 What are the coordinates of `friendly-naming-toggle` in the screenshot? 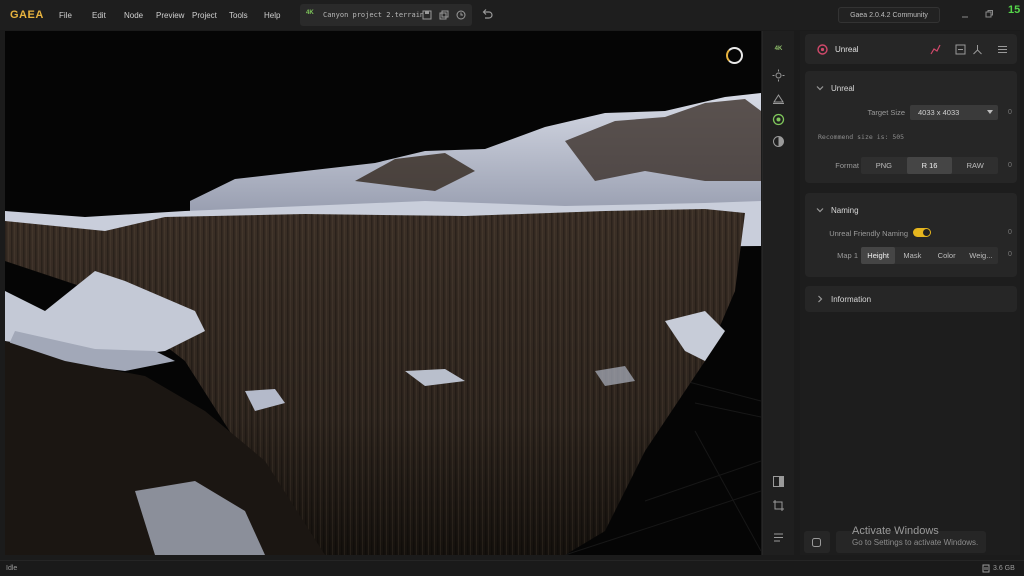 It's located at (922, 232).